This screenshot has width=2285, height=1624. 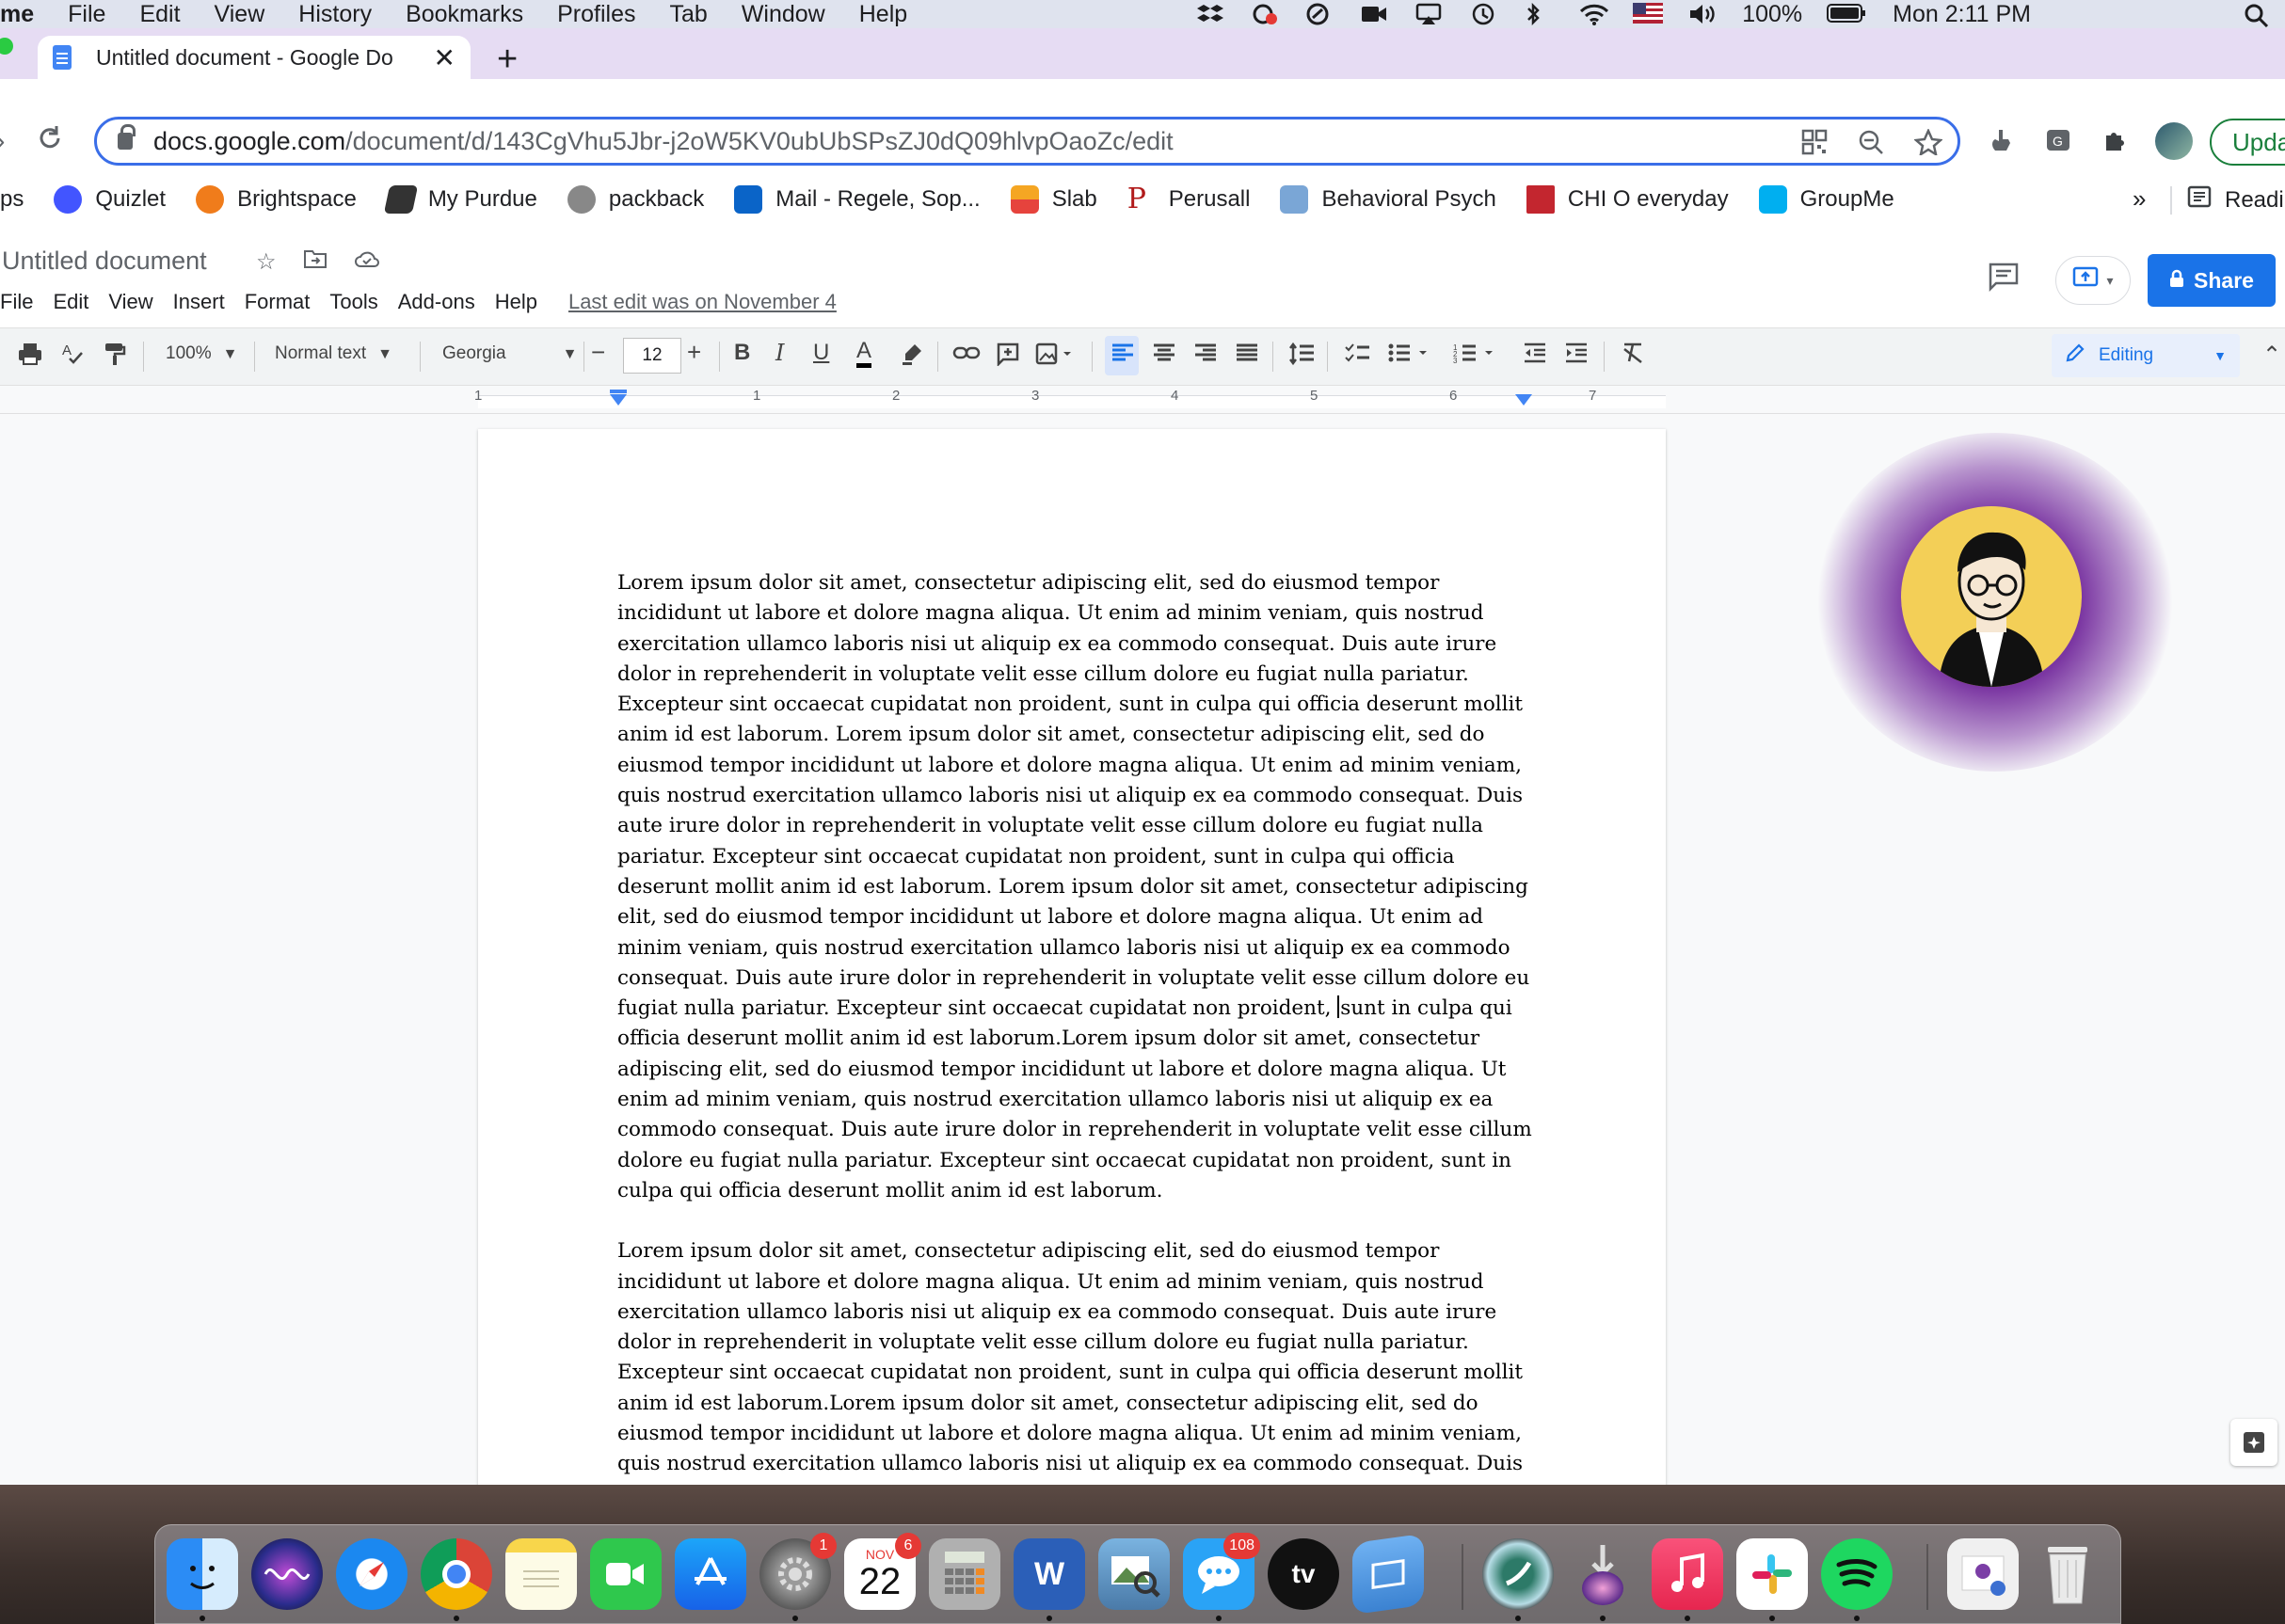 What do you see at coordinates (1484, 14) in the screenshot?
I see `time-machine-icon` at bounding box center [1484, 14].